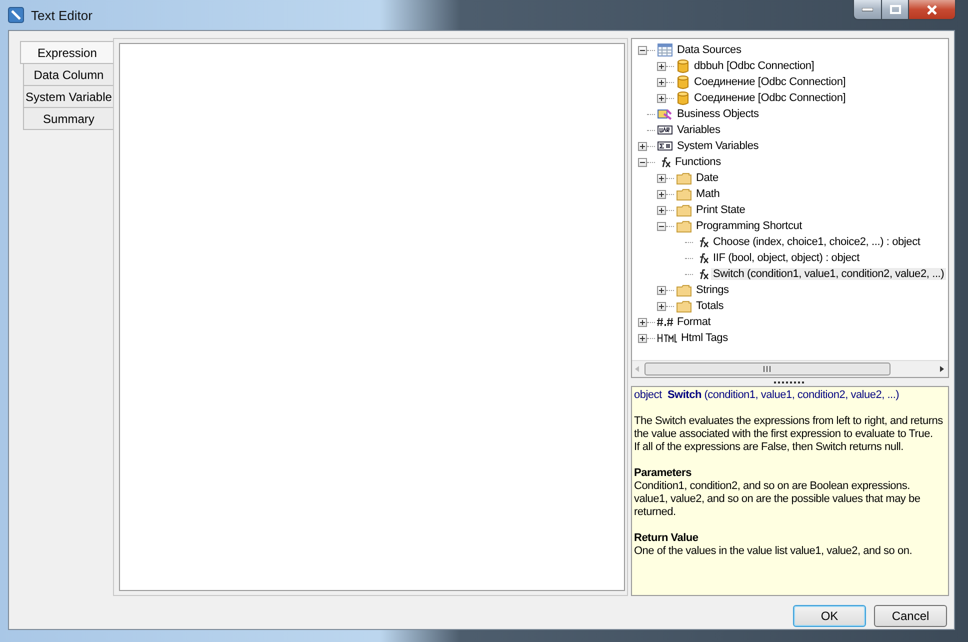 This screenshot has height=642, width=968. Describe the element at coordinates (721, 210) in the screenshot. I see `tree-item: Print State` at that location.